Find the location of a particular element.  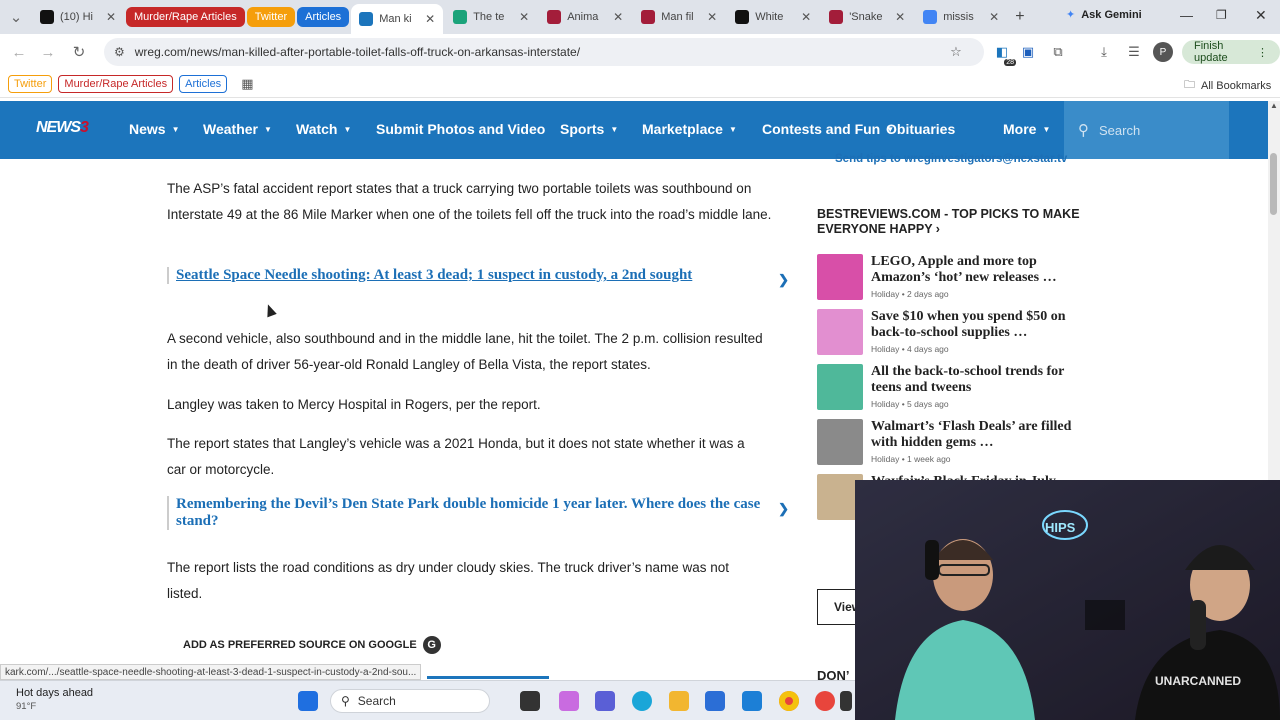

reload-button: ↻ is located at coordinates (79, 52).